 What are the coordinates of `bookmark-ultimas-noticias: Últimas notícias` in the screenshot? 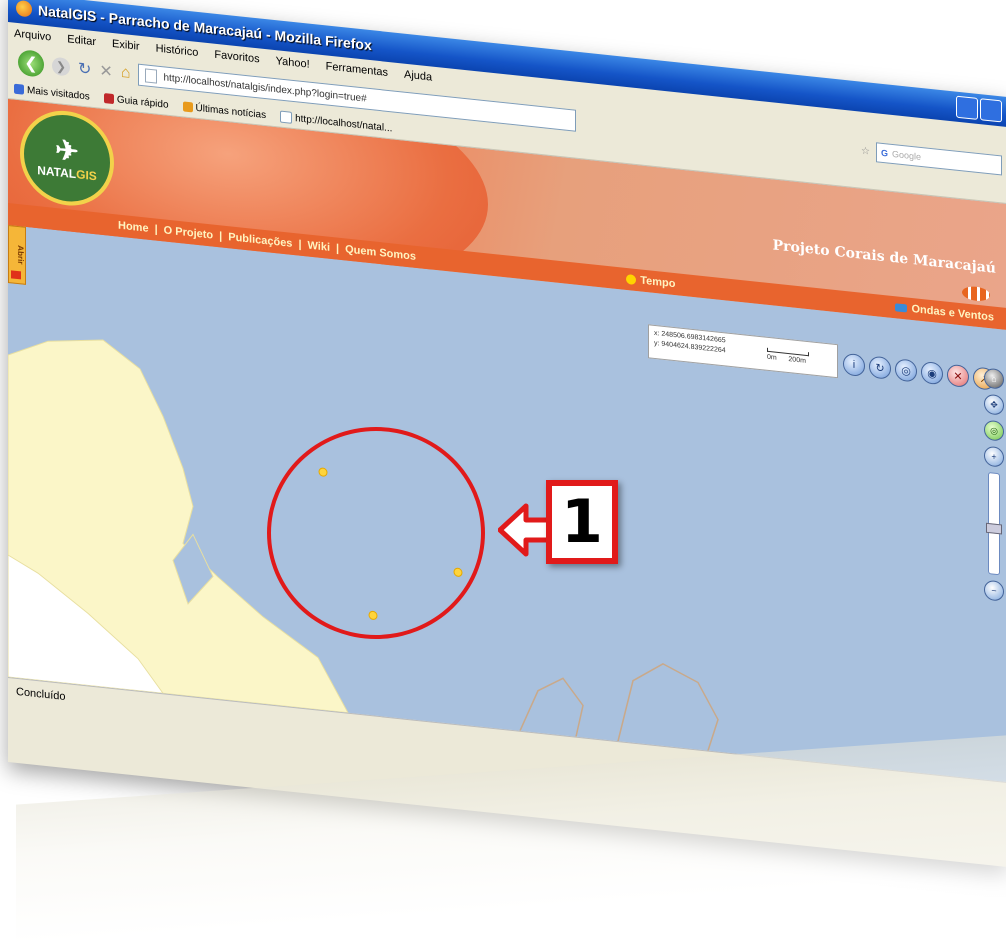 It's located at (224, 111).